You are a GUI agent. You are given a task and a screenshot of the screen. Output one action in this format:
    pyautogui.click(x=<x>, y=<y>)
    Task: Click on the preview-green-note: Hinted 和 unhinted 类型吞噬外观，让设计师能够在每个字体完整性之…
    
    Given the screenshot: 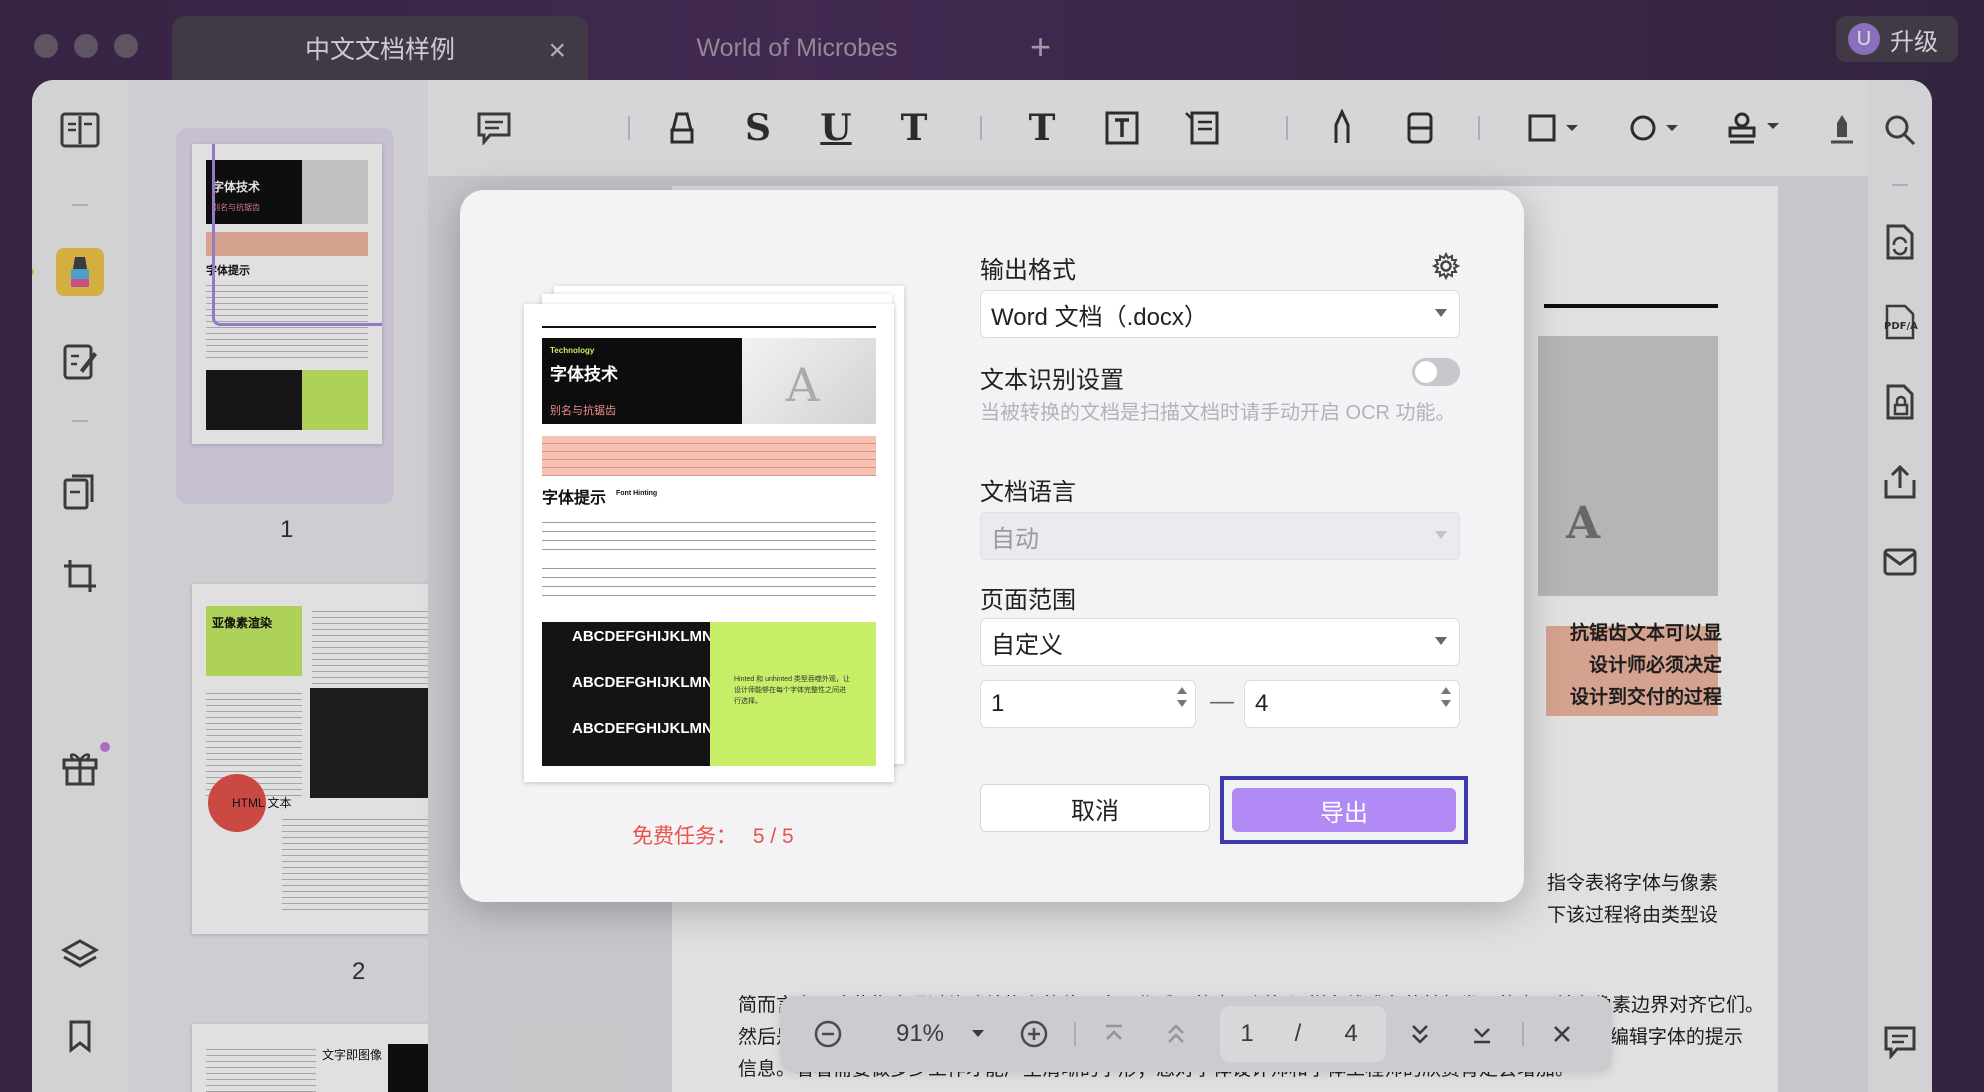 What is the action you would take?
    pyautogui.click(x=792, y=690)
    